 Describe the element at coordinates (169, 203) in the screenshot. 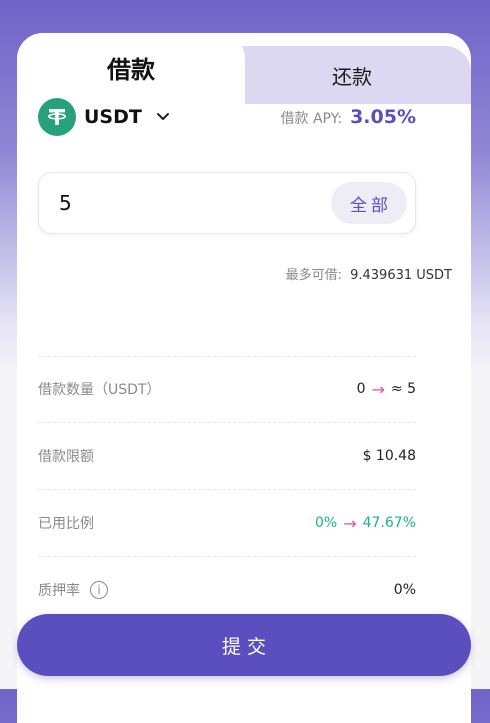

I see `amount-input` at that location.